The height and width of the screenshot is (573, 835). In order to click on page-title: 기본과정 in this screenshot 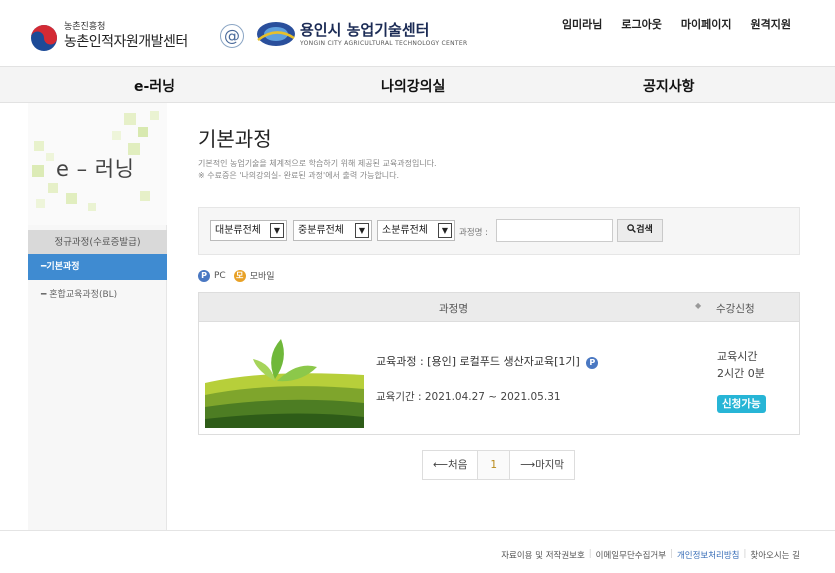, I will do `click(235, 139)`.